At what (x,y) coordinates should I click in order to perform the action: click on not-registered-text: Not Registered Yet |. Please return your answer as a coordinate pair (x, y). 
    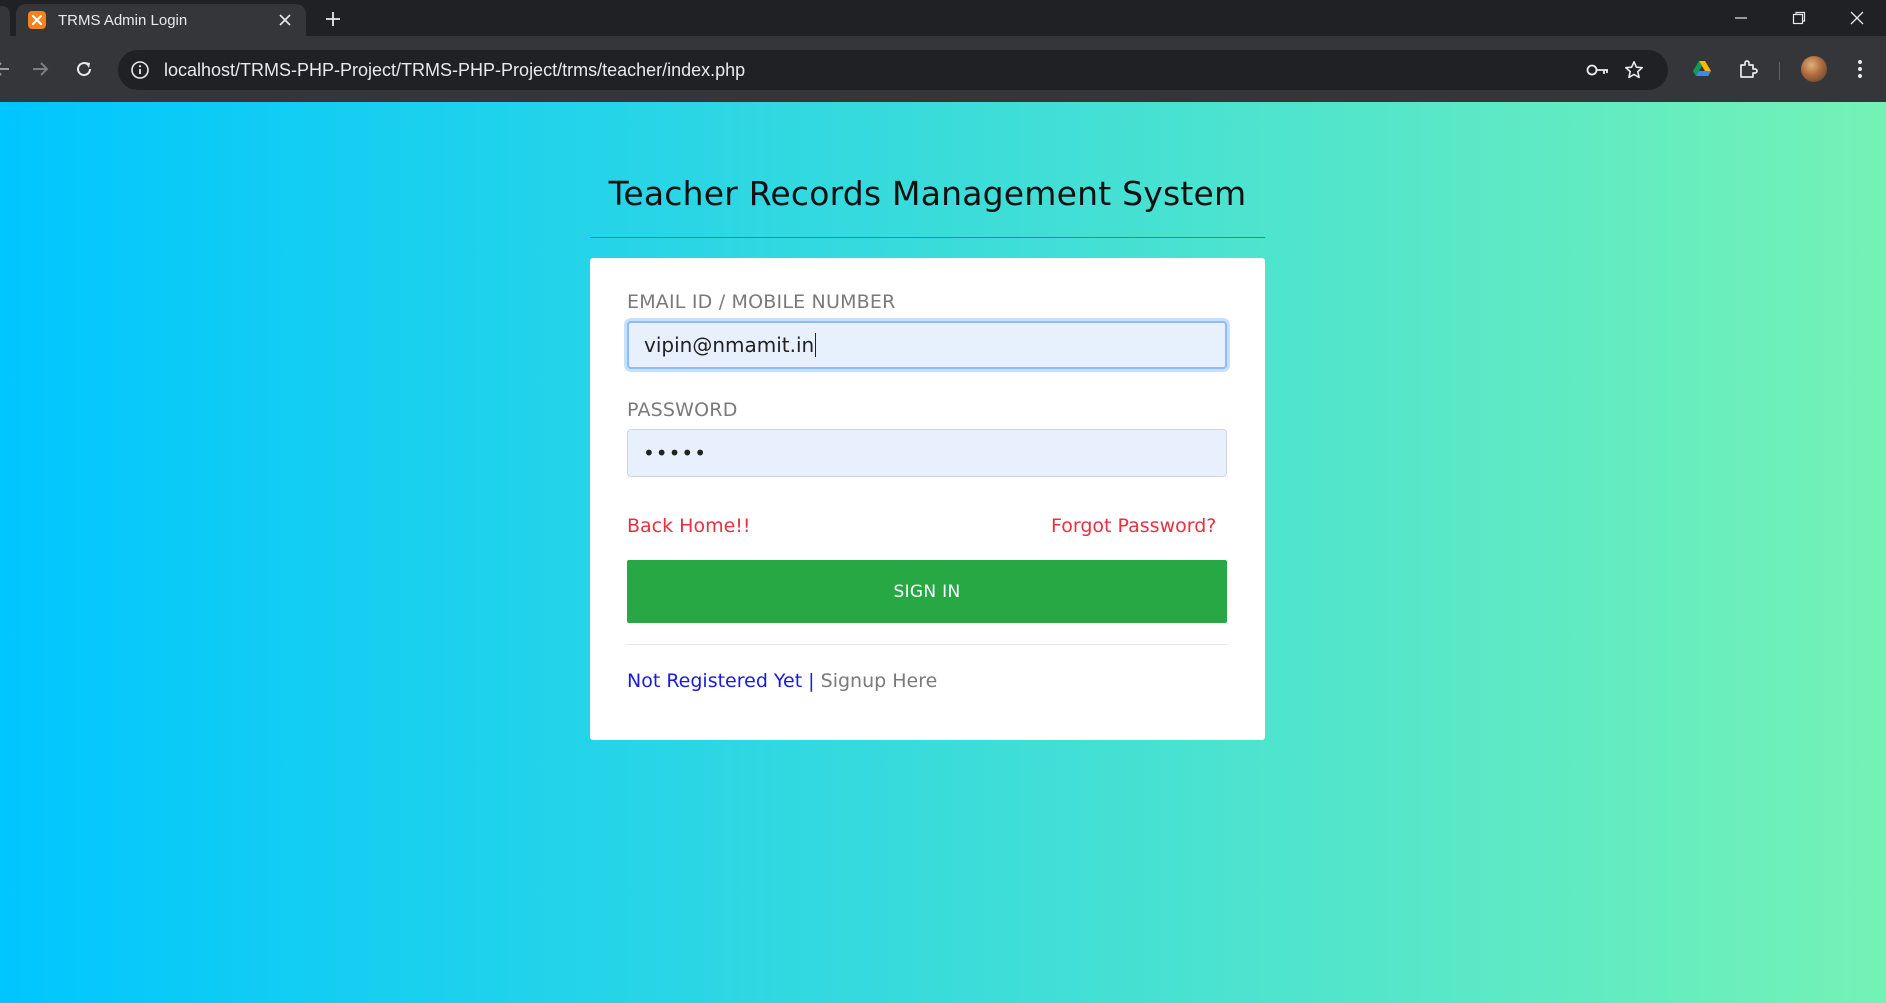
    Looking at the image, I should click on (721, 681).